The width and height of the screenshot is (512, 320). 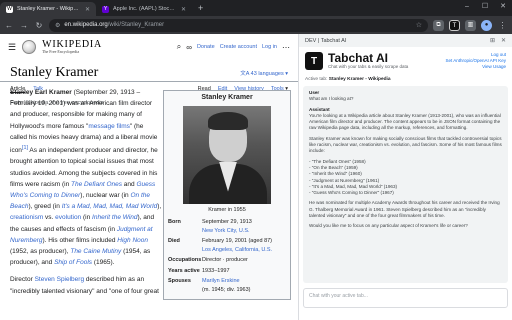 I want to click on view-usage-link: View Usage, so click(x=475, y=67).